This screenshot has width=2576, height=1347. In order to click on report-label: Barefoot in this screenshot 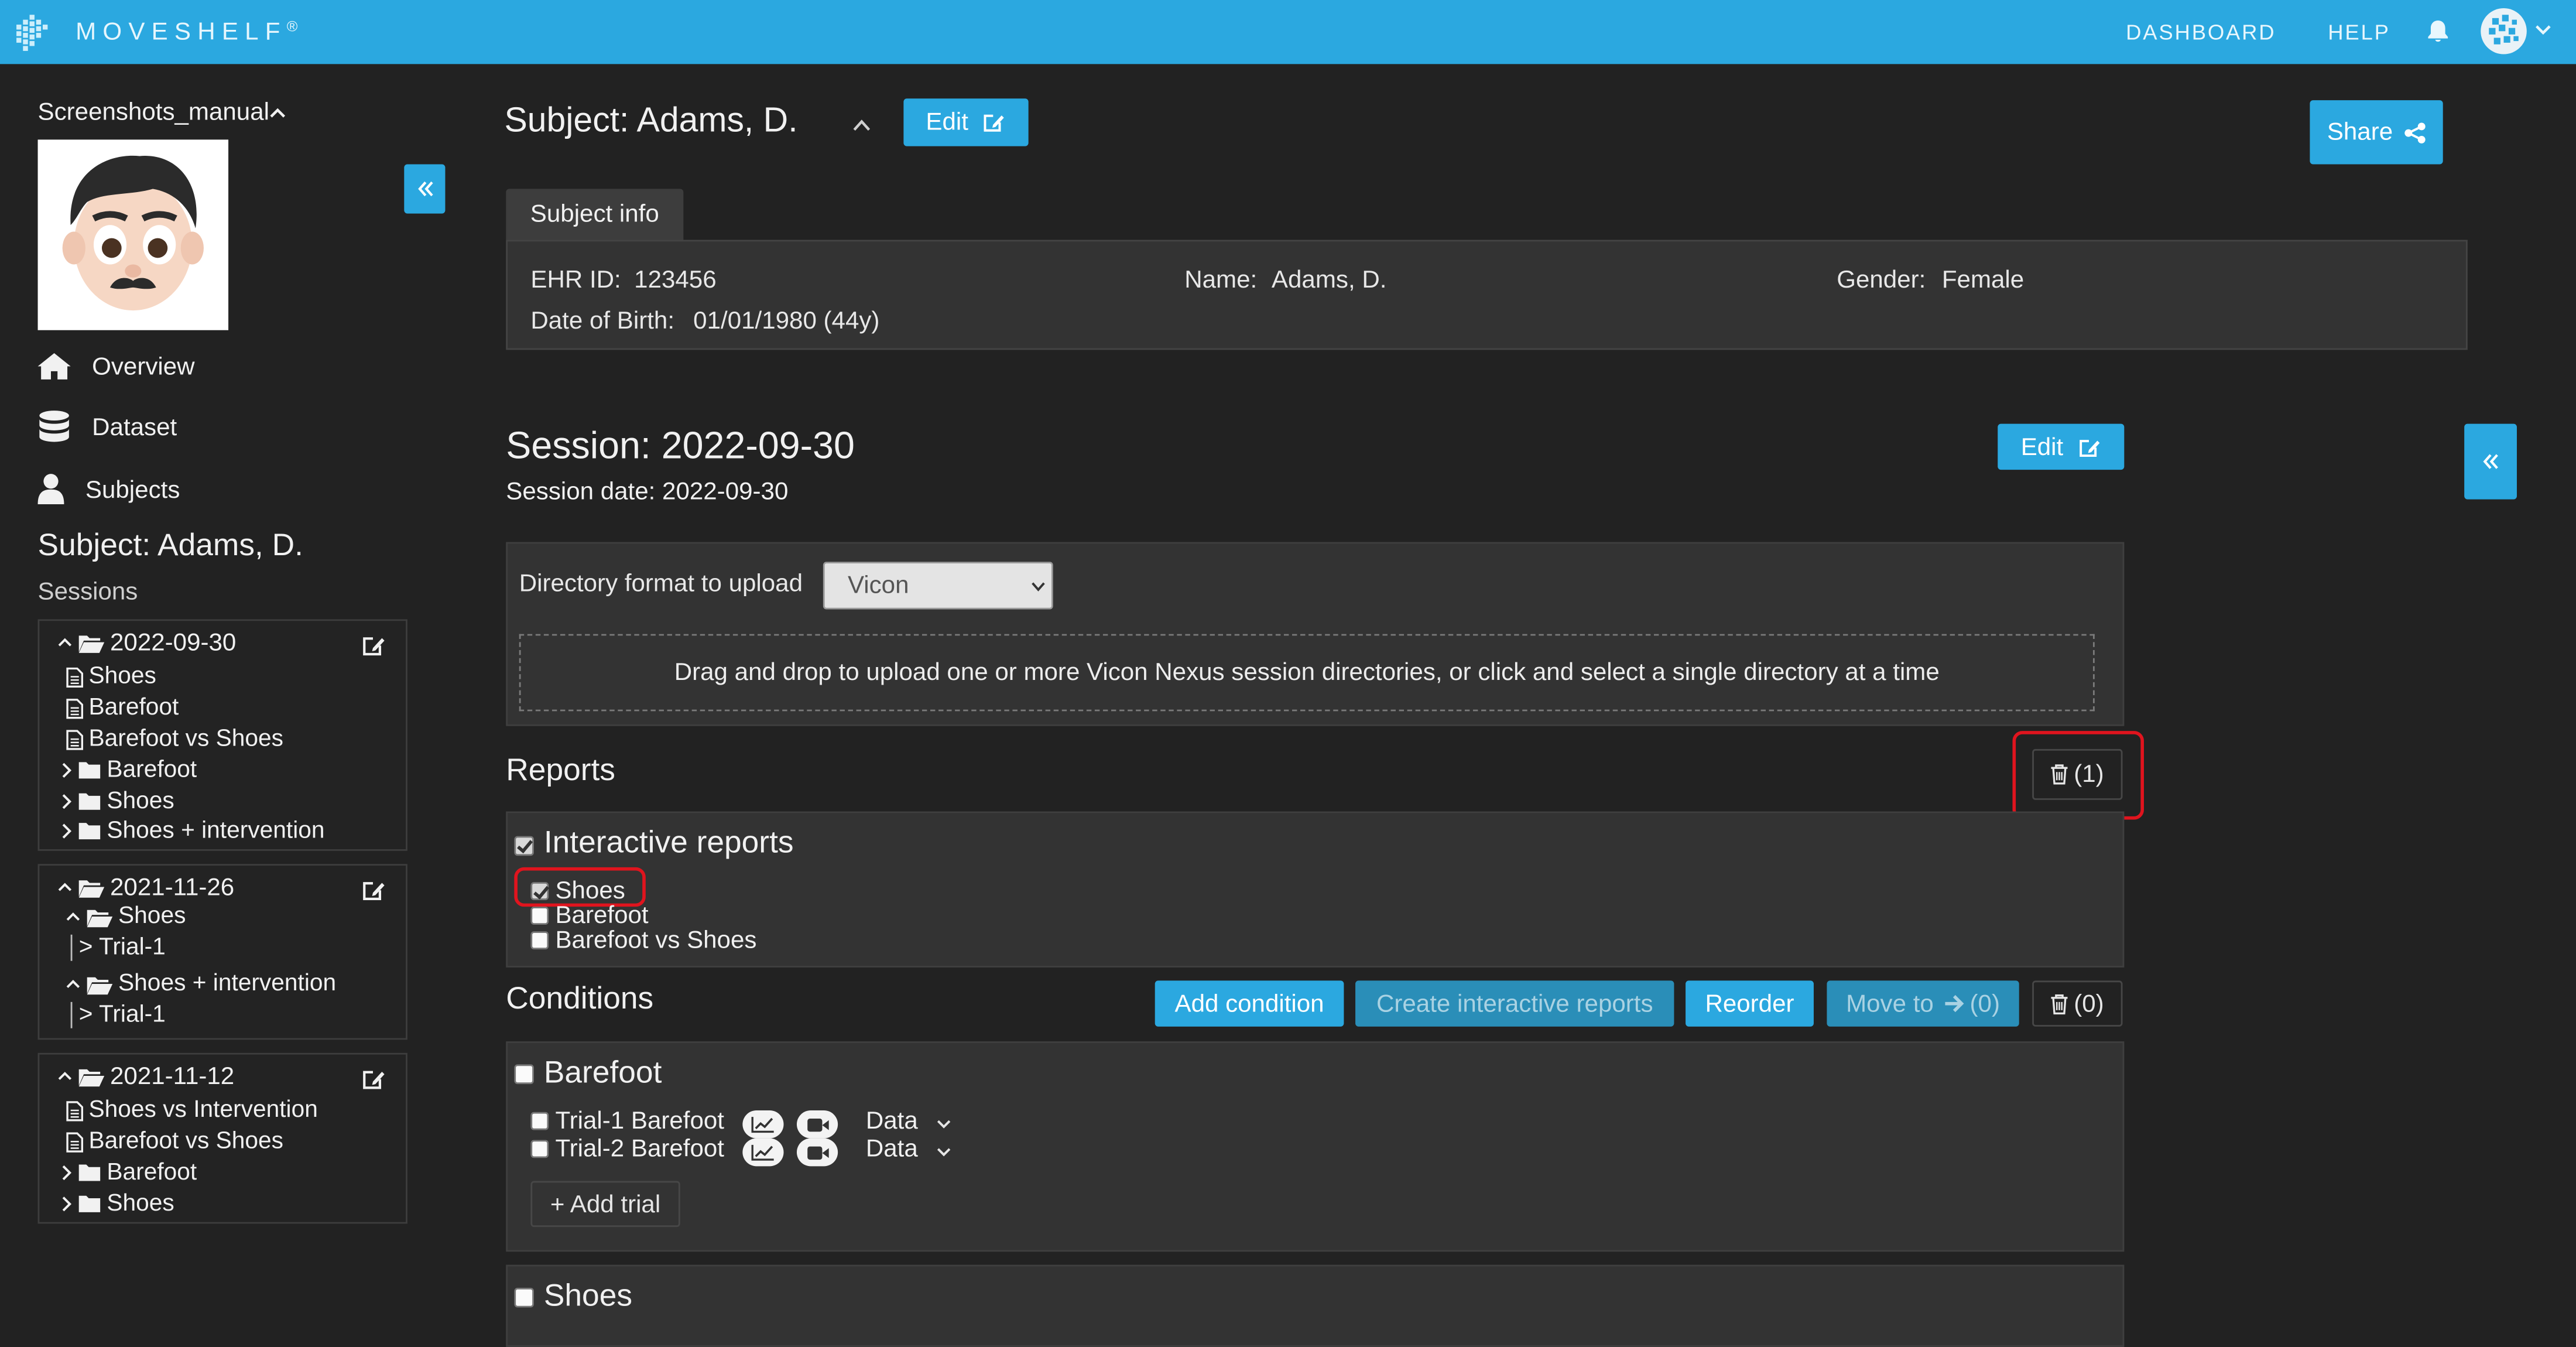, I will do `click(601, 916)`.